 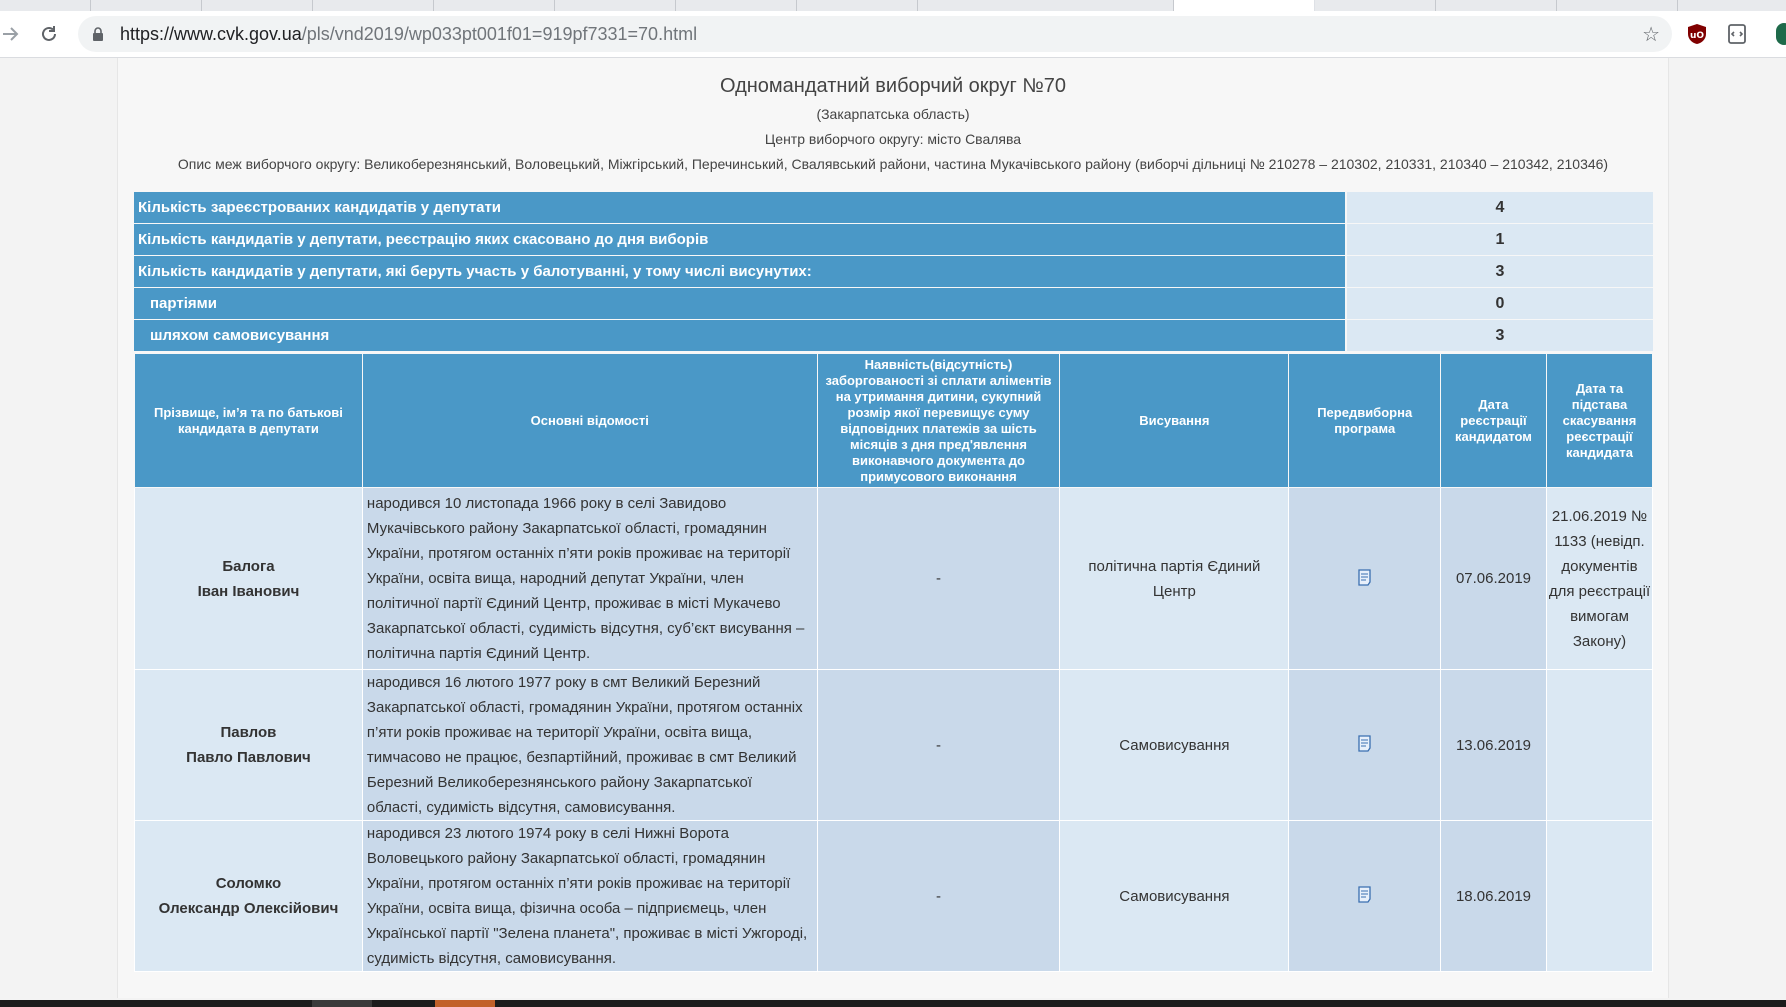 I want to click on arrow-right-icon, so click(x=11, y=34).